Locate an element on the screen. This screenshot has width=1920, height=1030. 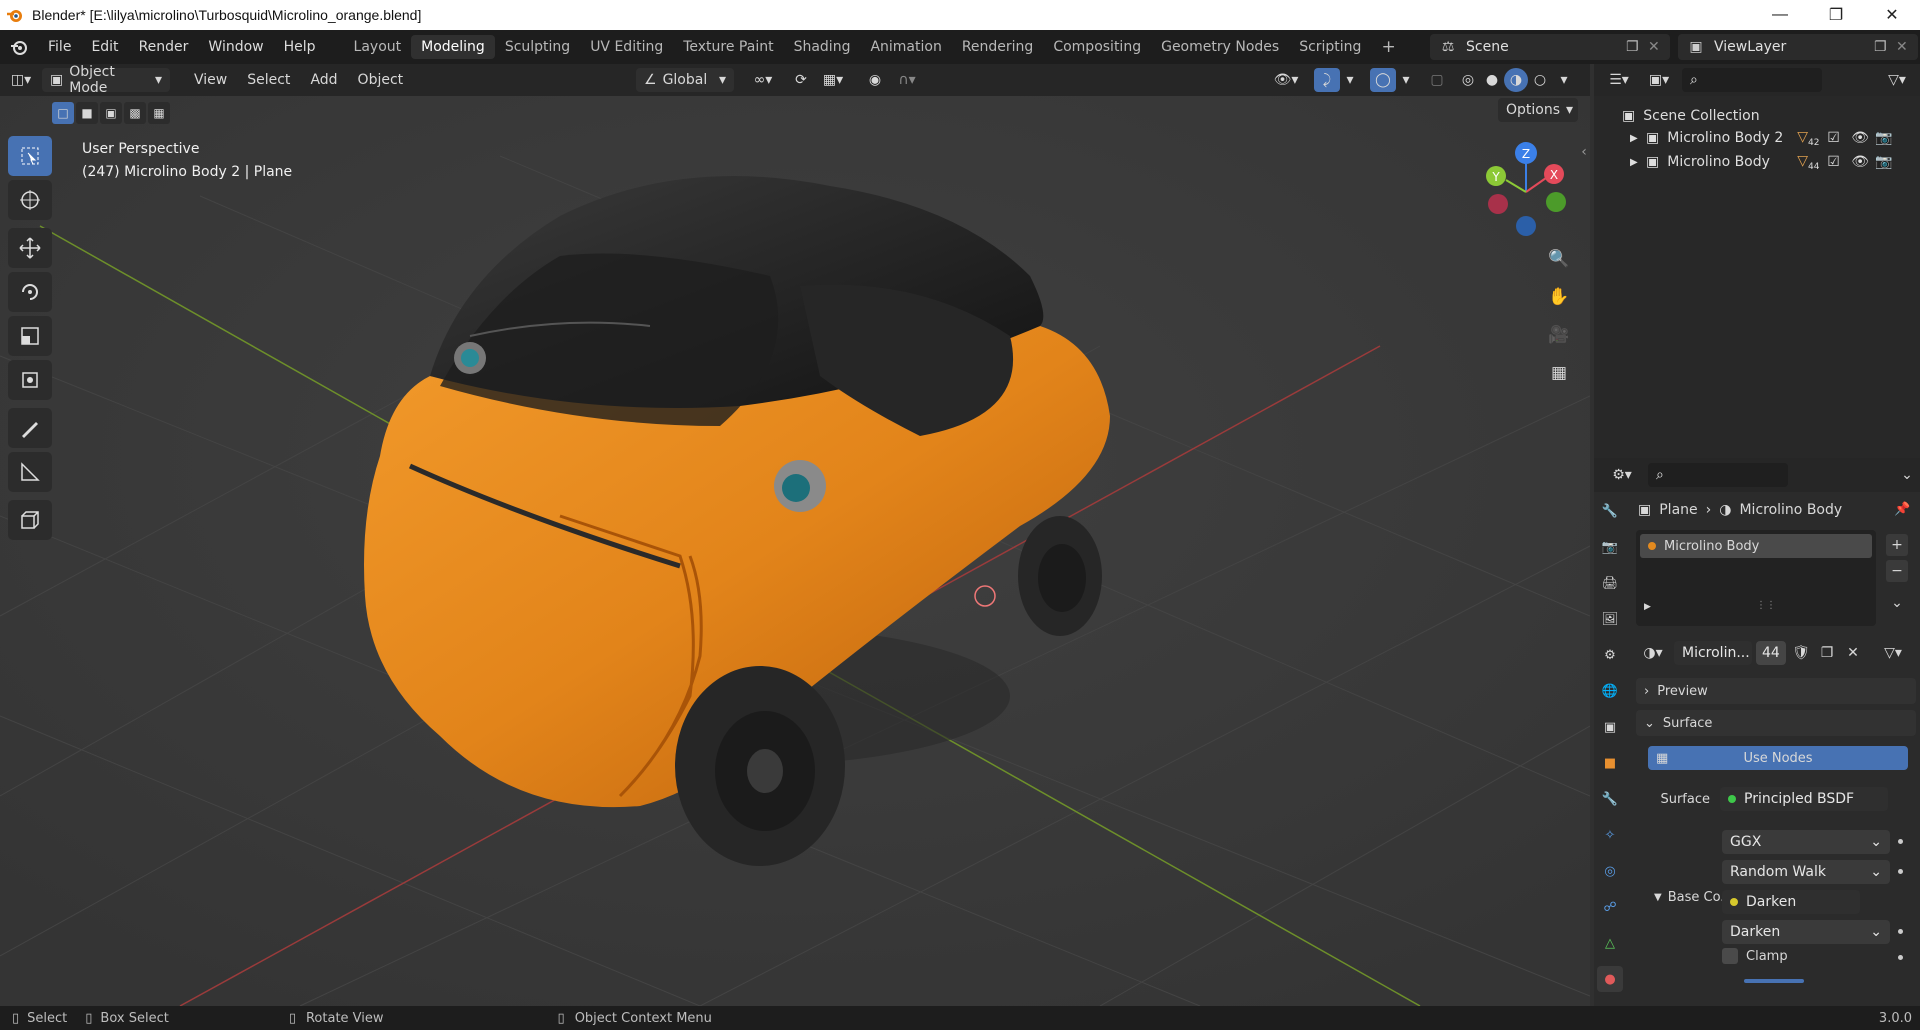
scene-selector: ⚖ Scene ❐ ✕ is located at coordinates (1550, 47).